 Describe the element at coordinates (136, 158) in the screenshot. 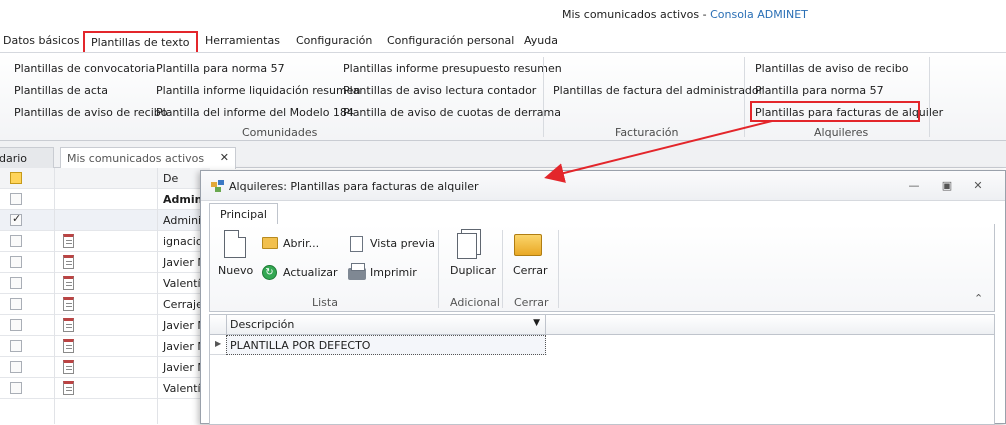

I see `doc-tab-label: Mis comunicados activos` at that location.